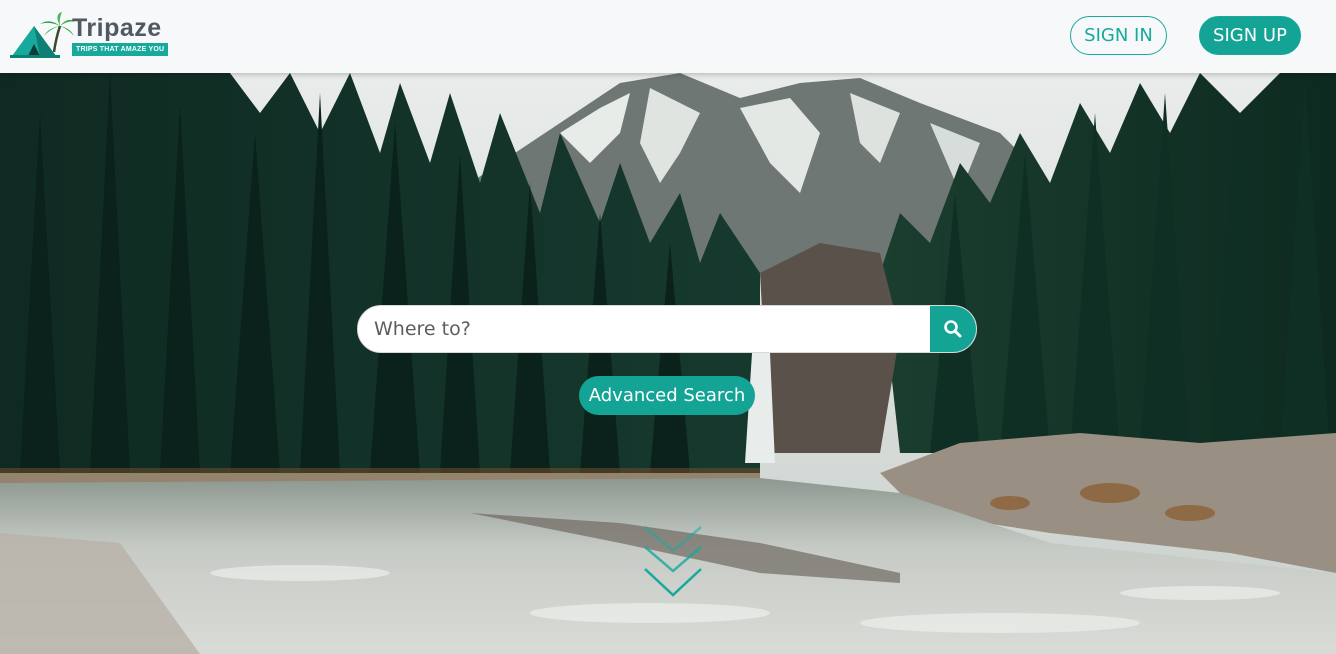 The image size is (1336, 654). Describe the element at coordinates (120, 49) in the screenshot. I see `logo-tagline: TRIPS THAT AMAZE YOU` at that location.